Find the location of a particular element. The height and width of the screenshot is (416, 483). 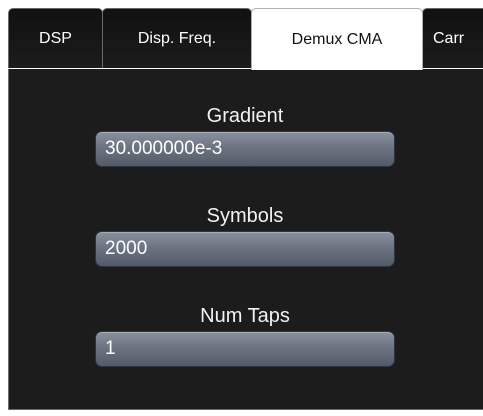

tab-demux-cma: Demux CMA is located at coordinates (337, 39).